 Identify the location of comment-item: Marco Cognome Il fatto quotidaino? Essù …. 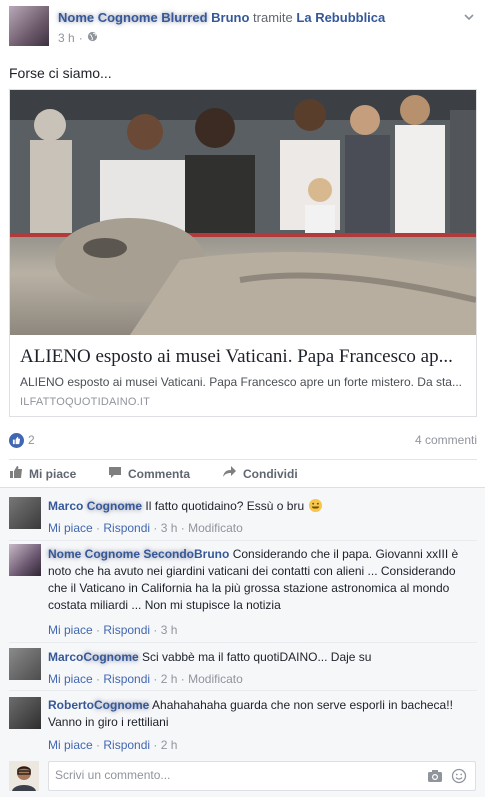
(262, 506).